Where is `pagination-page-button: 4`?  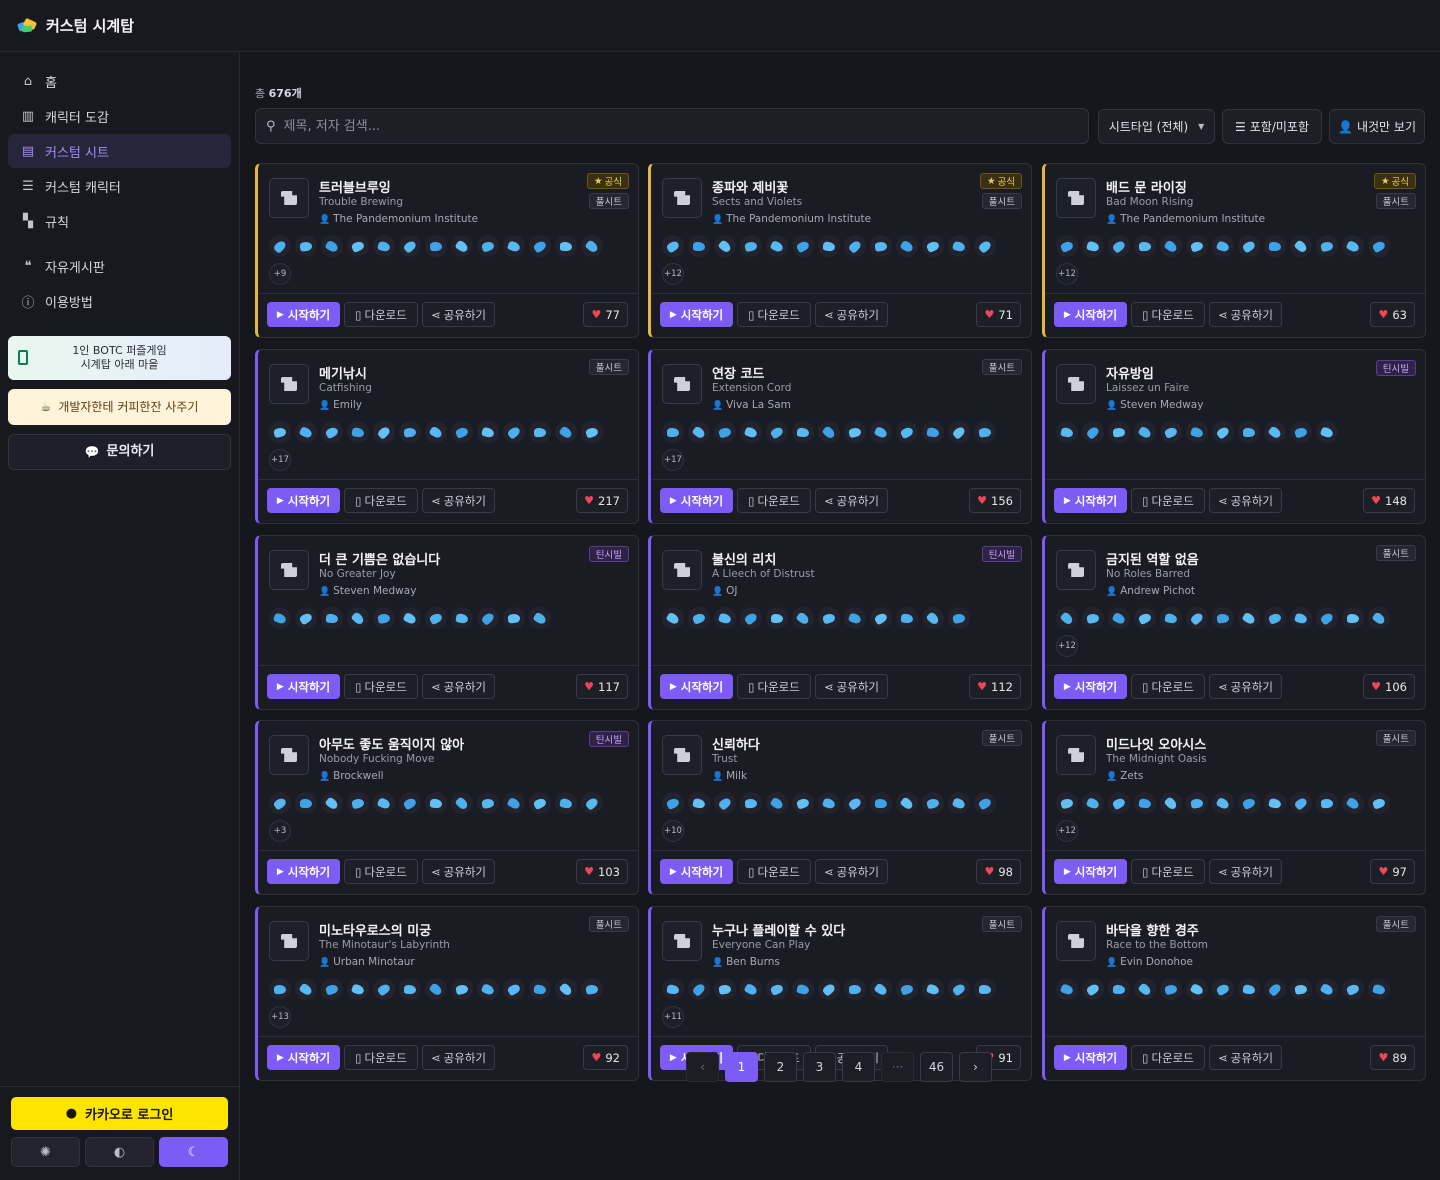 pagination-page-button: 4 is located at coordinates (858, 1067).